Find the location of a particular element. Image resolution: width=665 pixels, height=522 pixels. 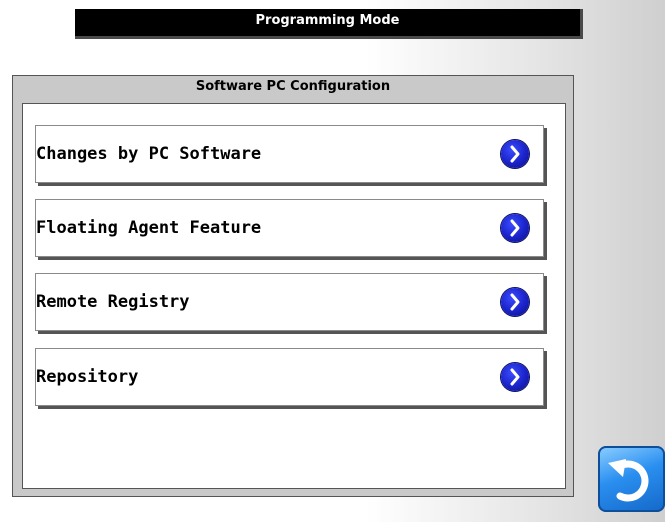

menu-item-label: Repository is located at coordinates (87, 377).